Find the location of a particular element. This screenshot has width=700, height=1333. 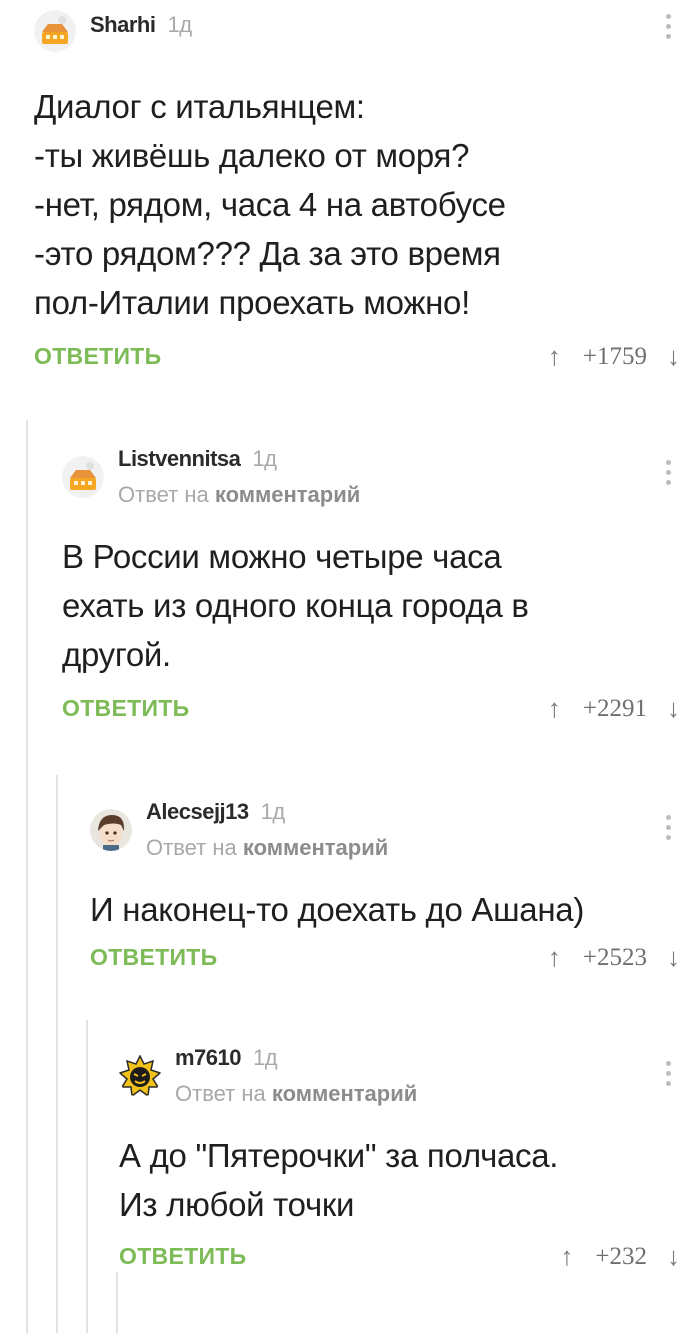

vote-controls: ↑ +1759 ↓ is located at coordinates (614, 356).